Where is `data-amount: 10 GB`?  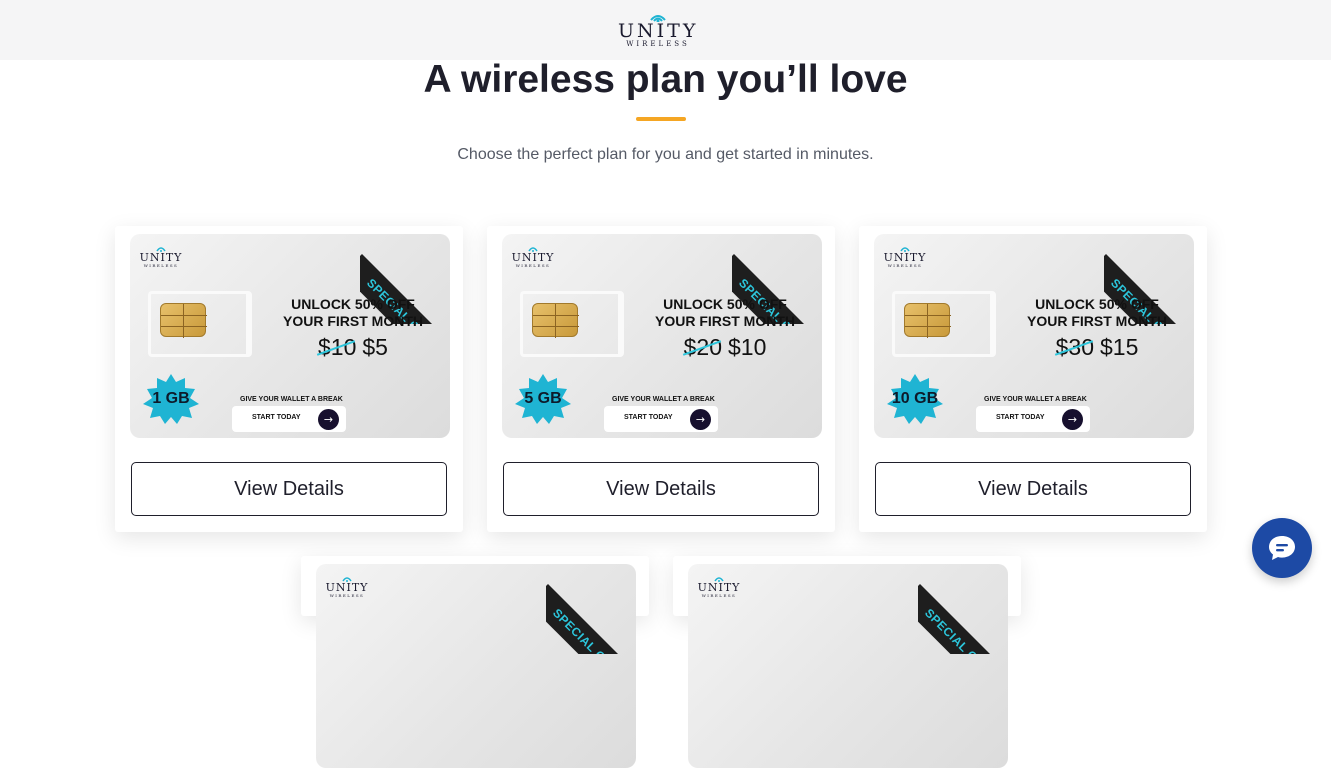
data-amount: 10 GB is located at coordinates (915, 398).